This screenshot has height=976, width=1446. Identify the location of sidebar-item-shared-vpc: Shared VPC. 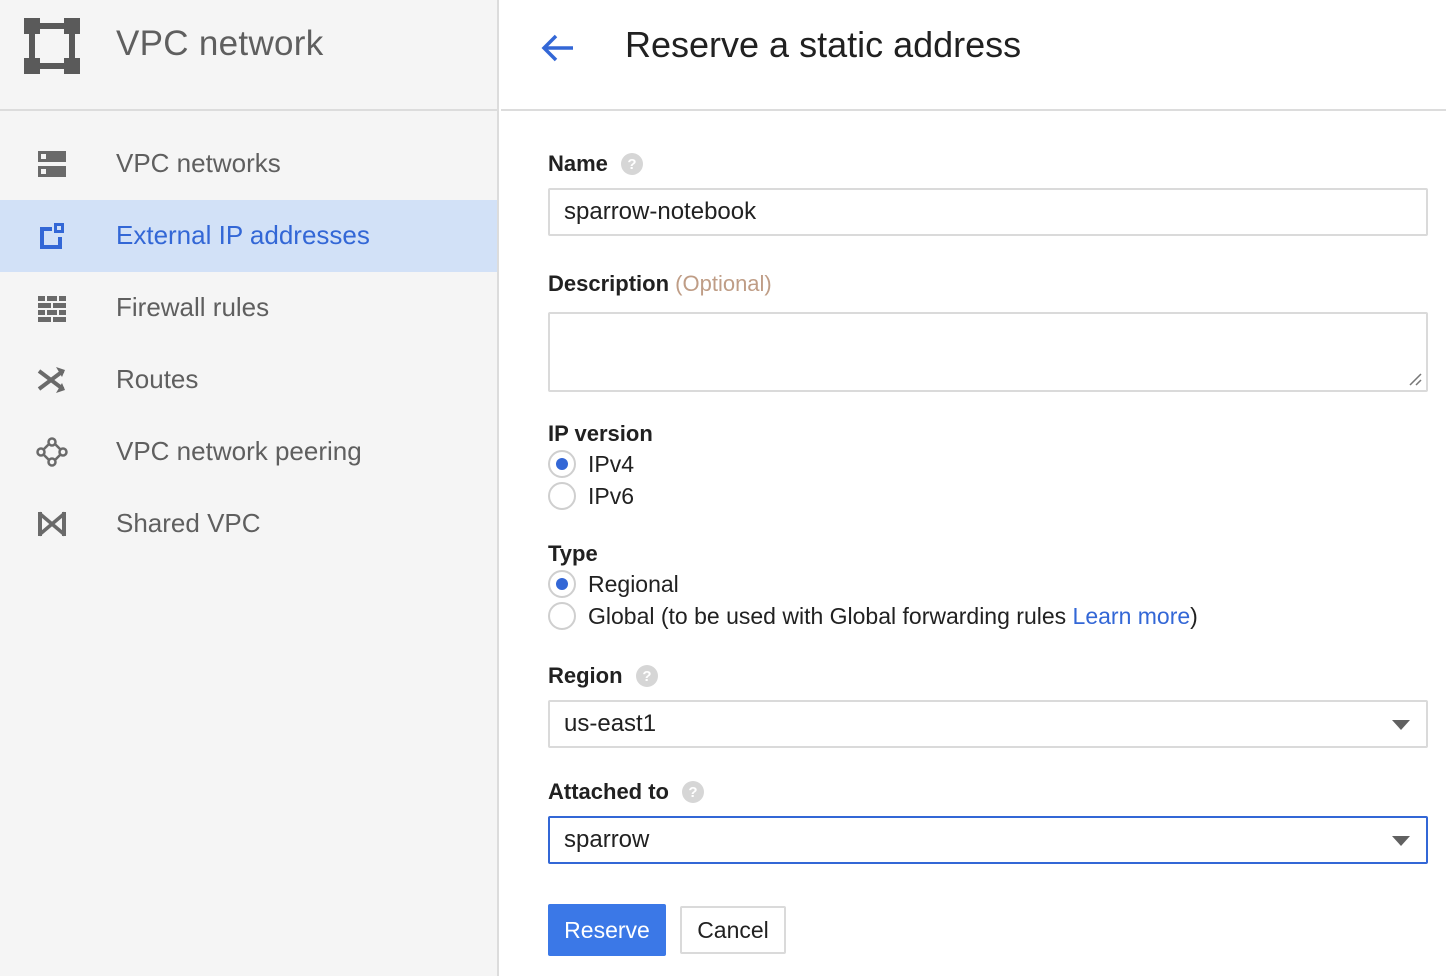
(248, 524).